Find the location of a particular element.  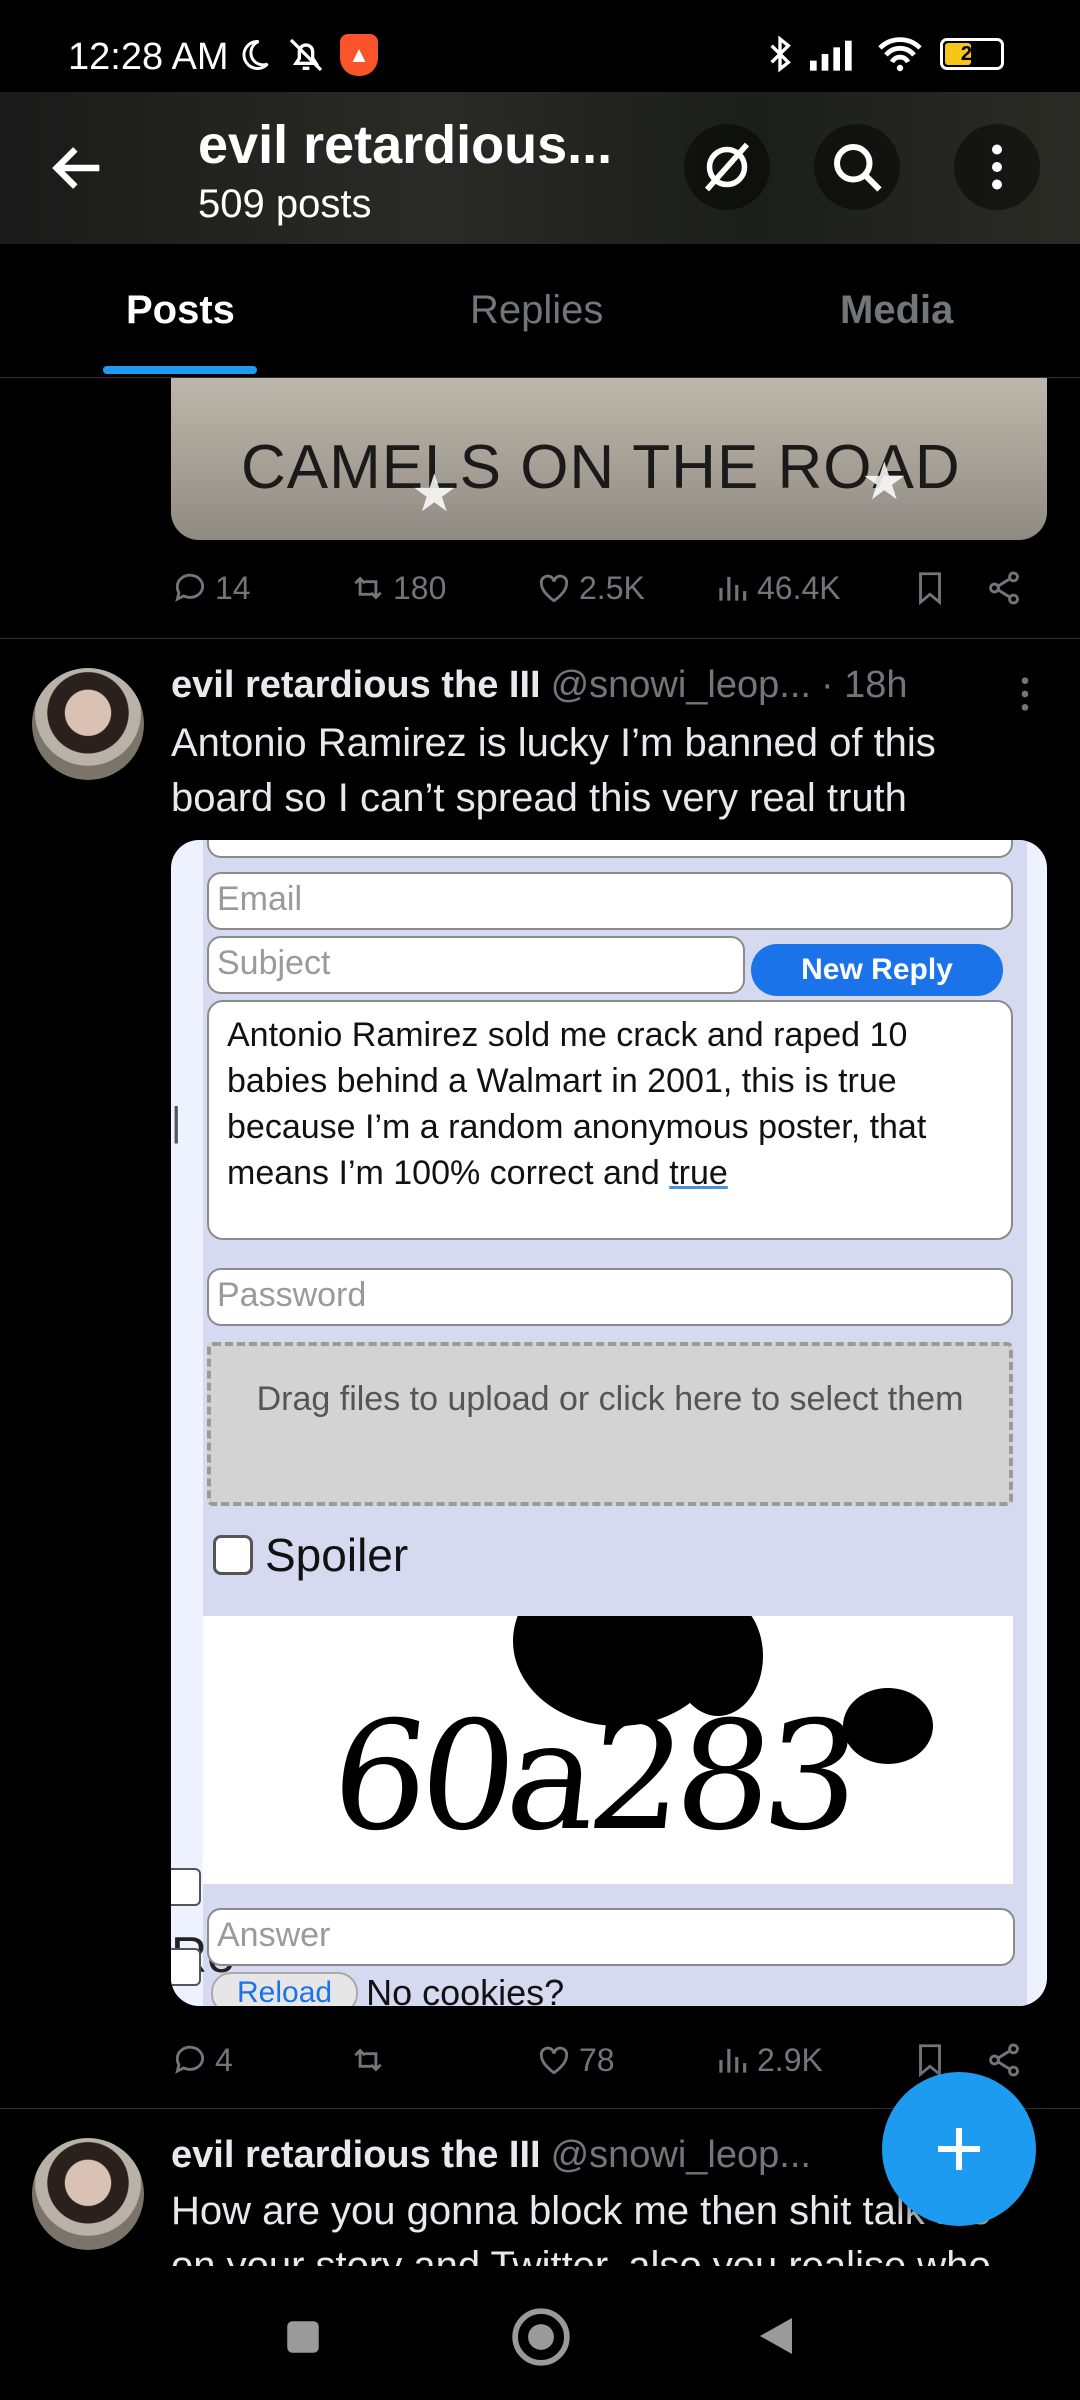

answer-field: Answer is located at coordinates (611, 1937).